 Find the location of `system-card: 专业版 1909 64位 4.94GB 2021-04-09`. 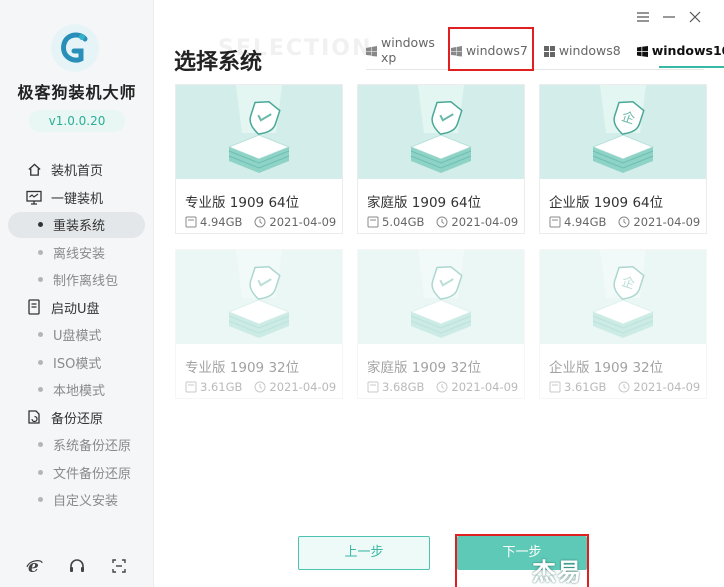

system-card: 专业版 1909 64位 4.94GB 2021-04-09 is located at coordinates (259, 159).